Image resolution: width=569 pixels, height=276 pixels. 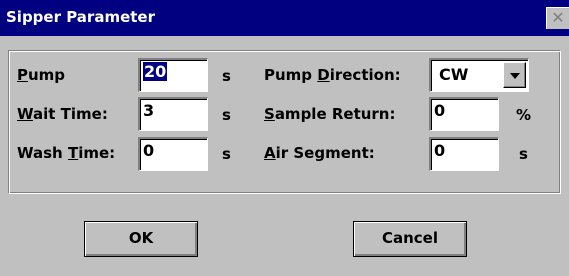 What do you see at coordinates (319, 153) in the screenshot?
I see `air-segment-label: Air Segment:` at bounding box center [319, 153].